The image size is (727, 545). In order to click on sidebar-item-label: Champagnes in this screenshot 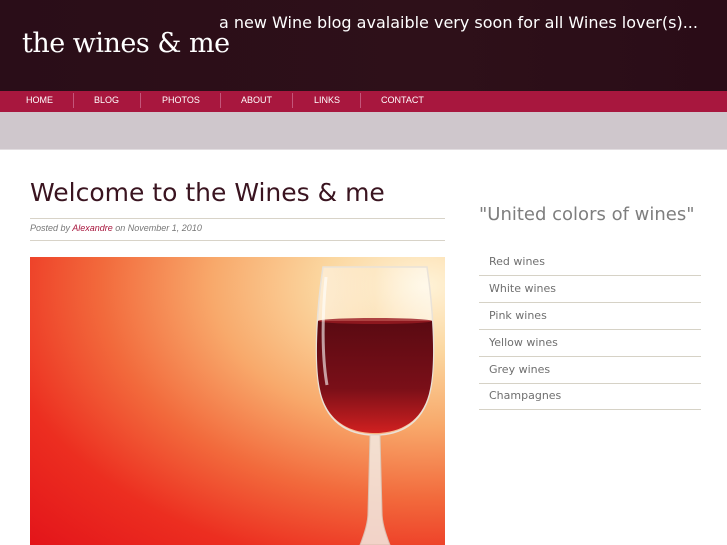, I will do `click(525, 395)`.